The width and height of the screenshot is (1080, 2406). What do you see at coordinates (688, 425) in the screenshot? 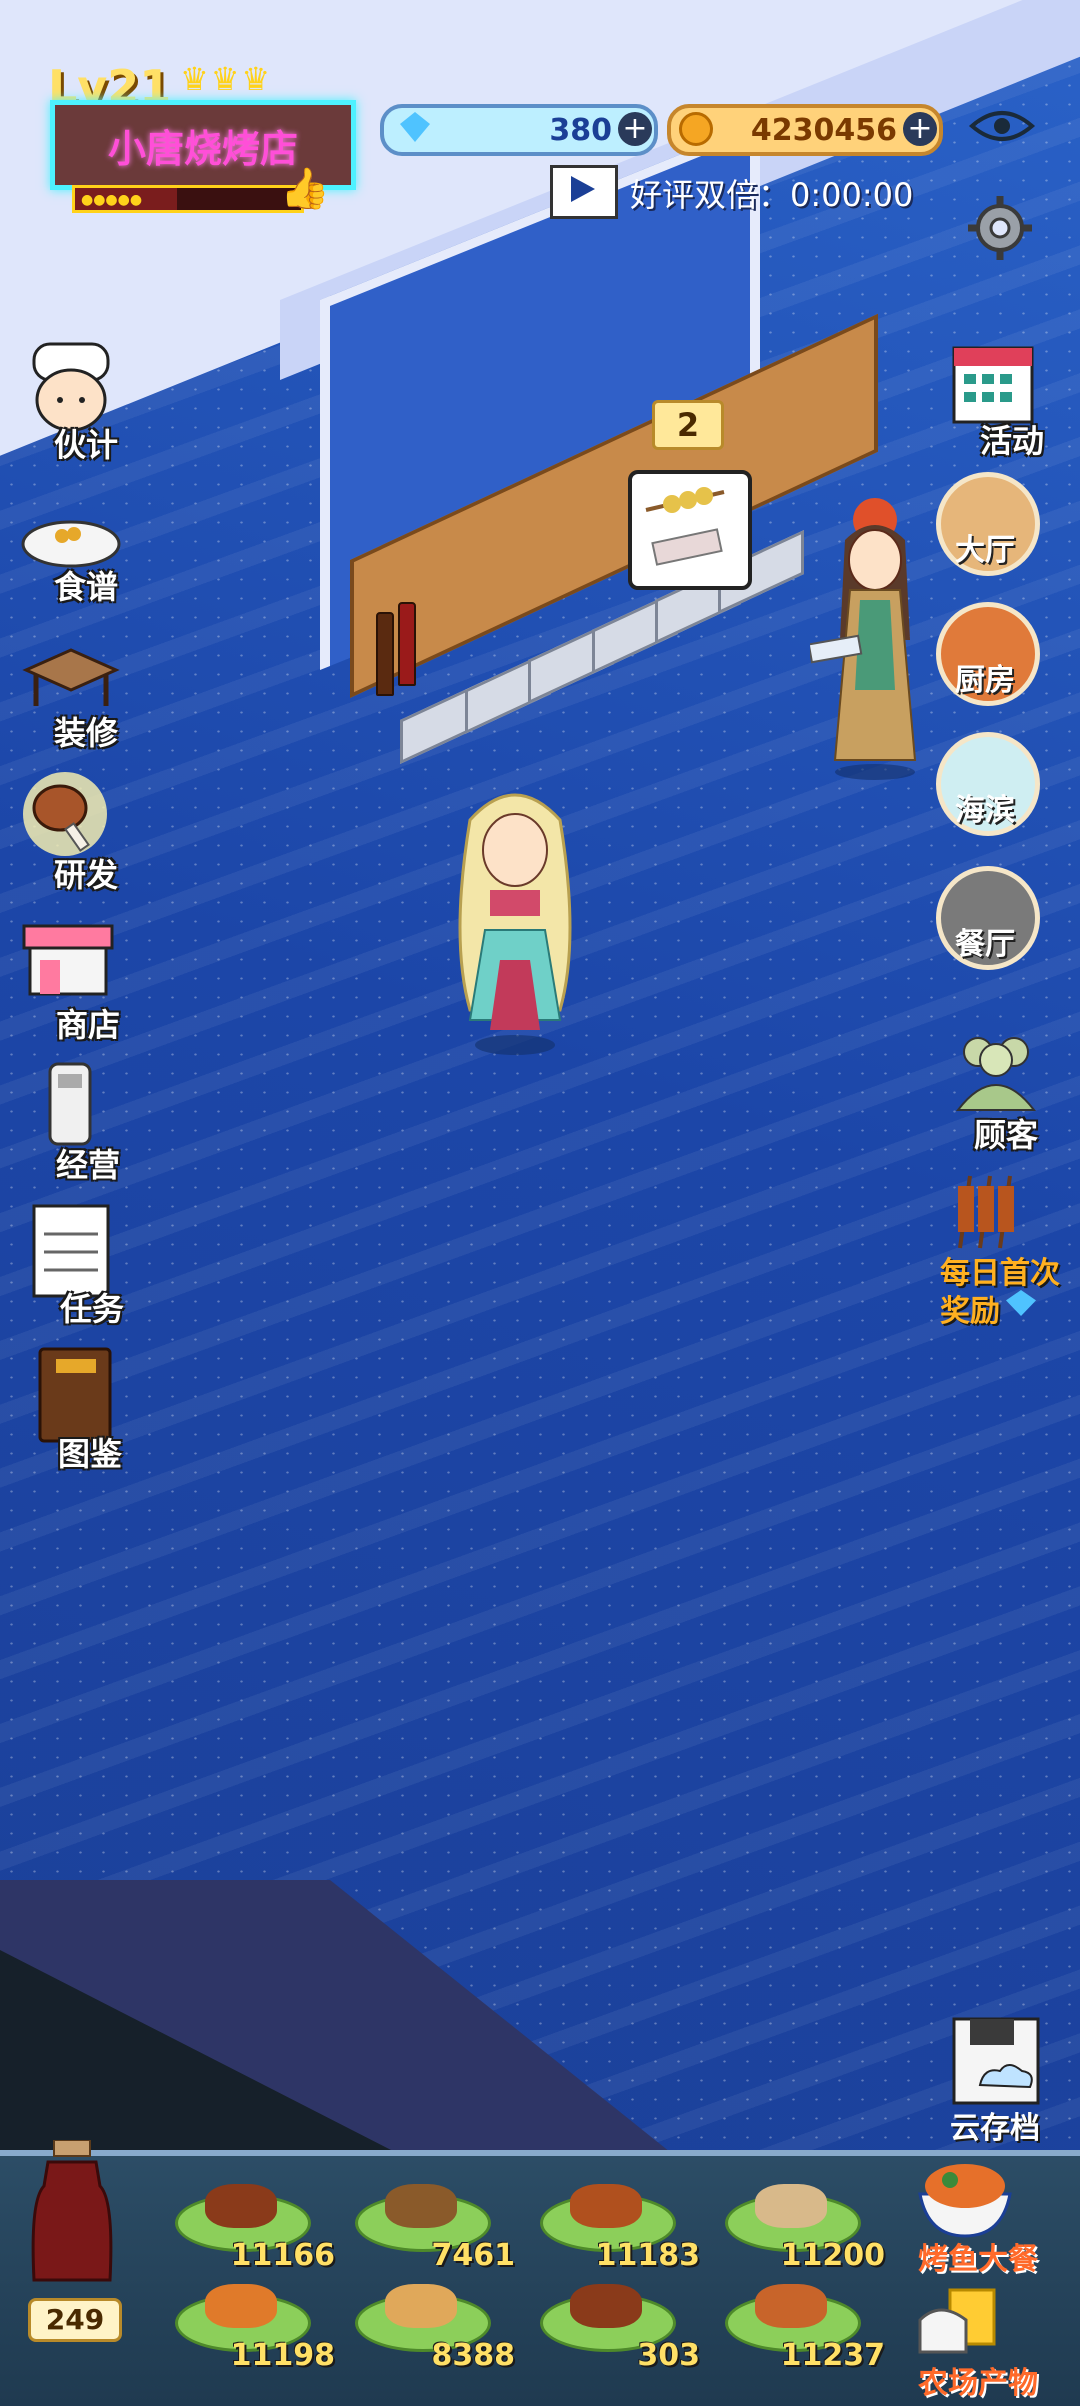
I see `order-count-badge: 2` at bounding box center [688, 425].